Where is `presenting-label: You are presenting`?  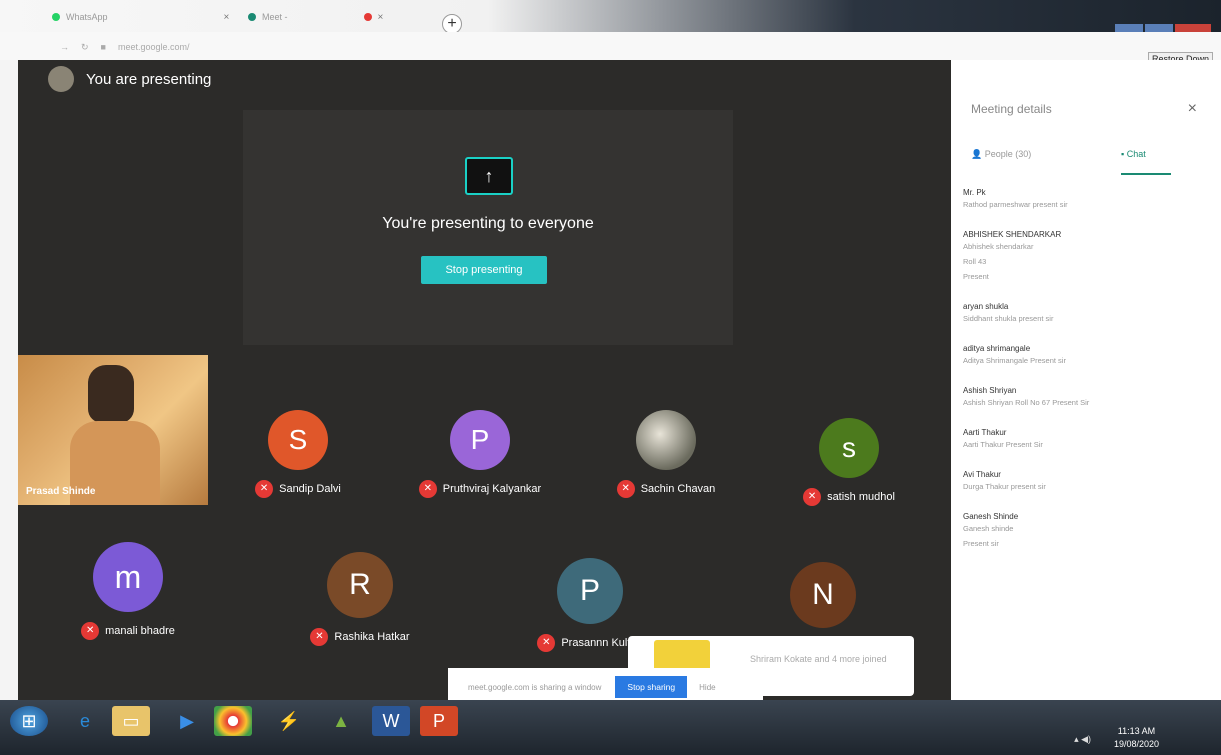 presenting-label: You are presenting is located at coordinates (149, 79).